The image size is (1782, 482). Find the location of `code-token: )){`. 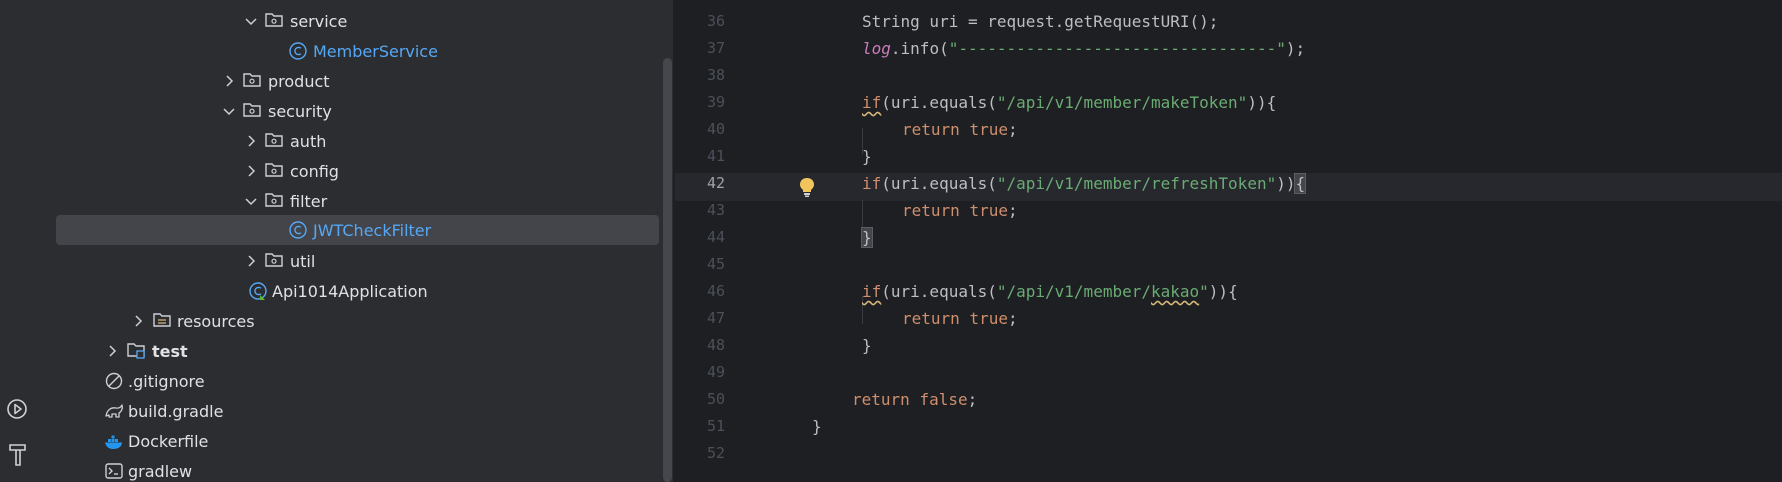

code-token: )){ is located at coordinates (1223, 291).